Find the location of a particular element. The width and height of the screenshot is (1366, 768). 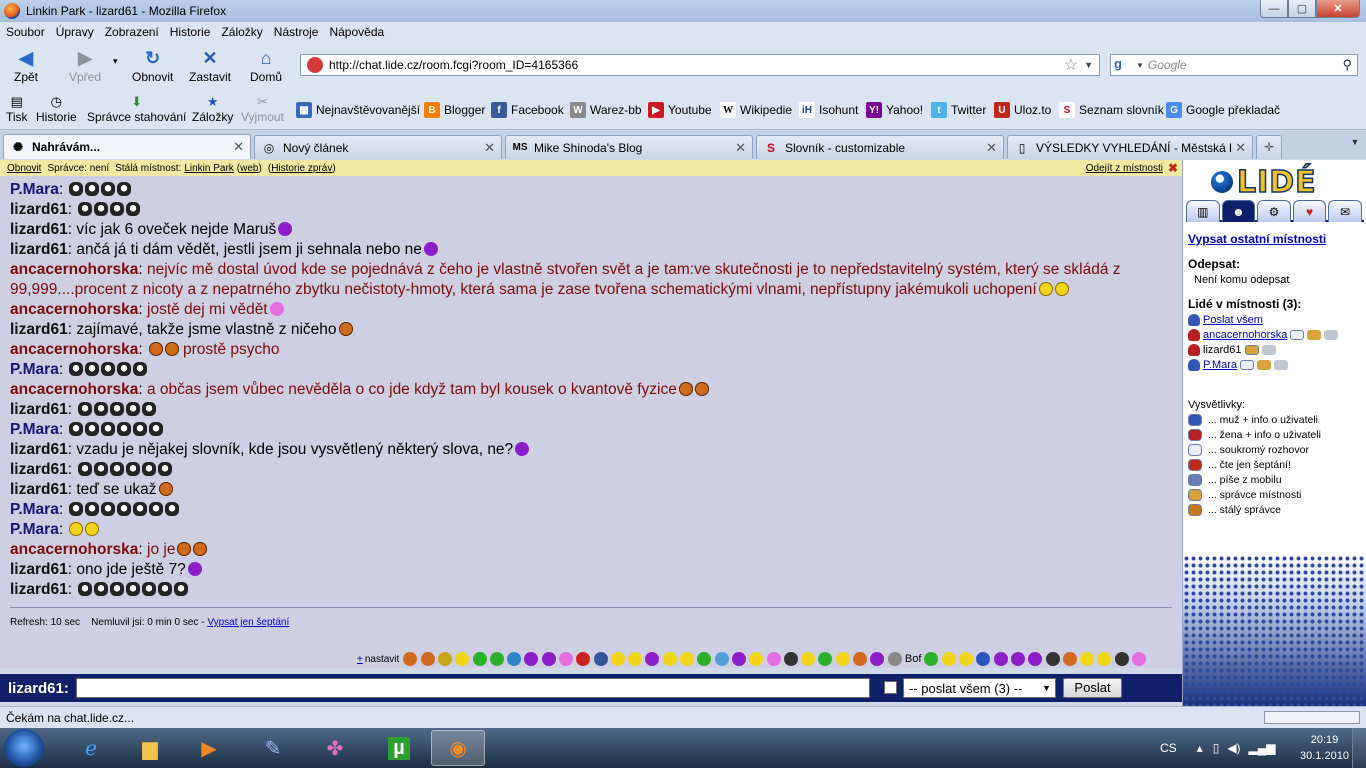

private-chat-icon is located at coordinates (1297, 335).